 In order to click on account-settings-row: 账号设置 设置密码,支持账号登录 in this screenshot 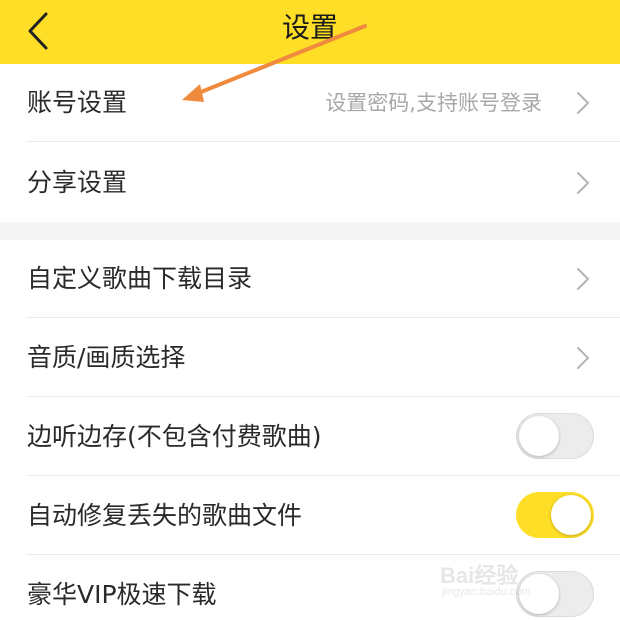, I will do `click(310, 103)`.